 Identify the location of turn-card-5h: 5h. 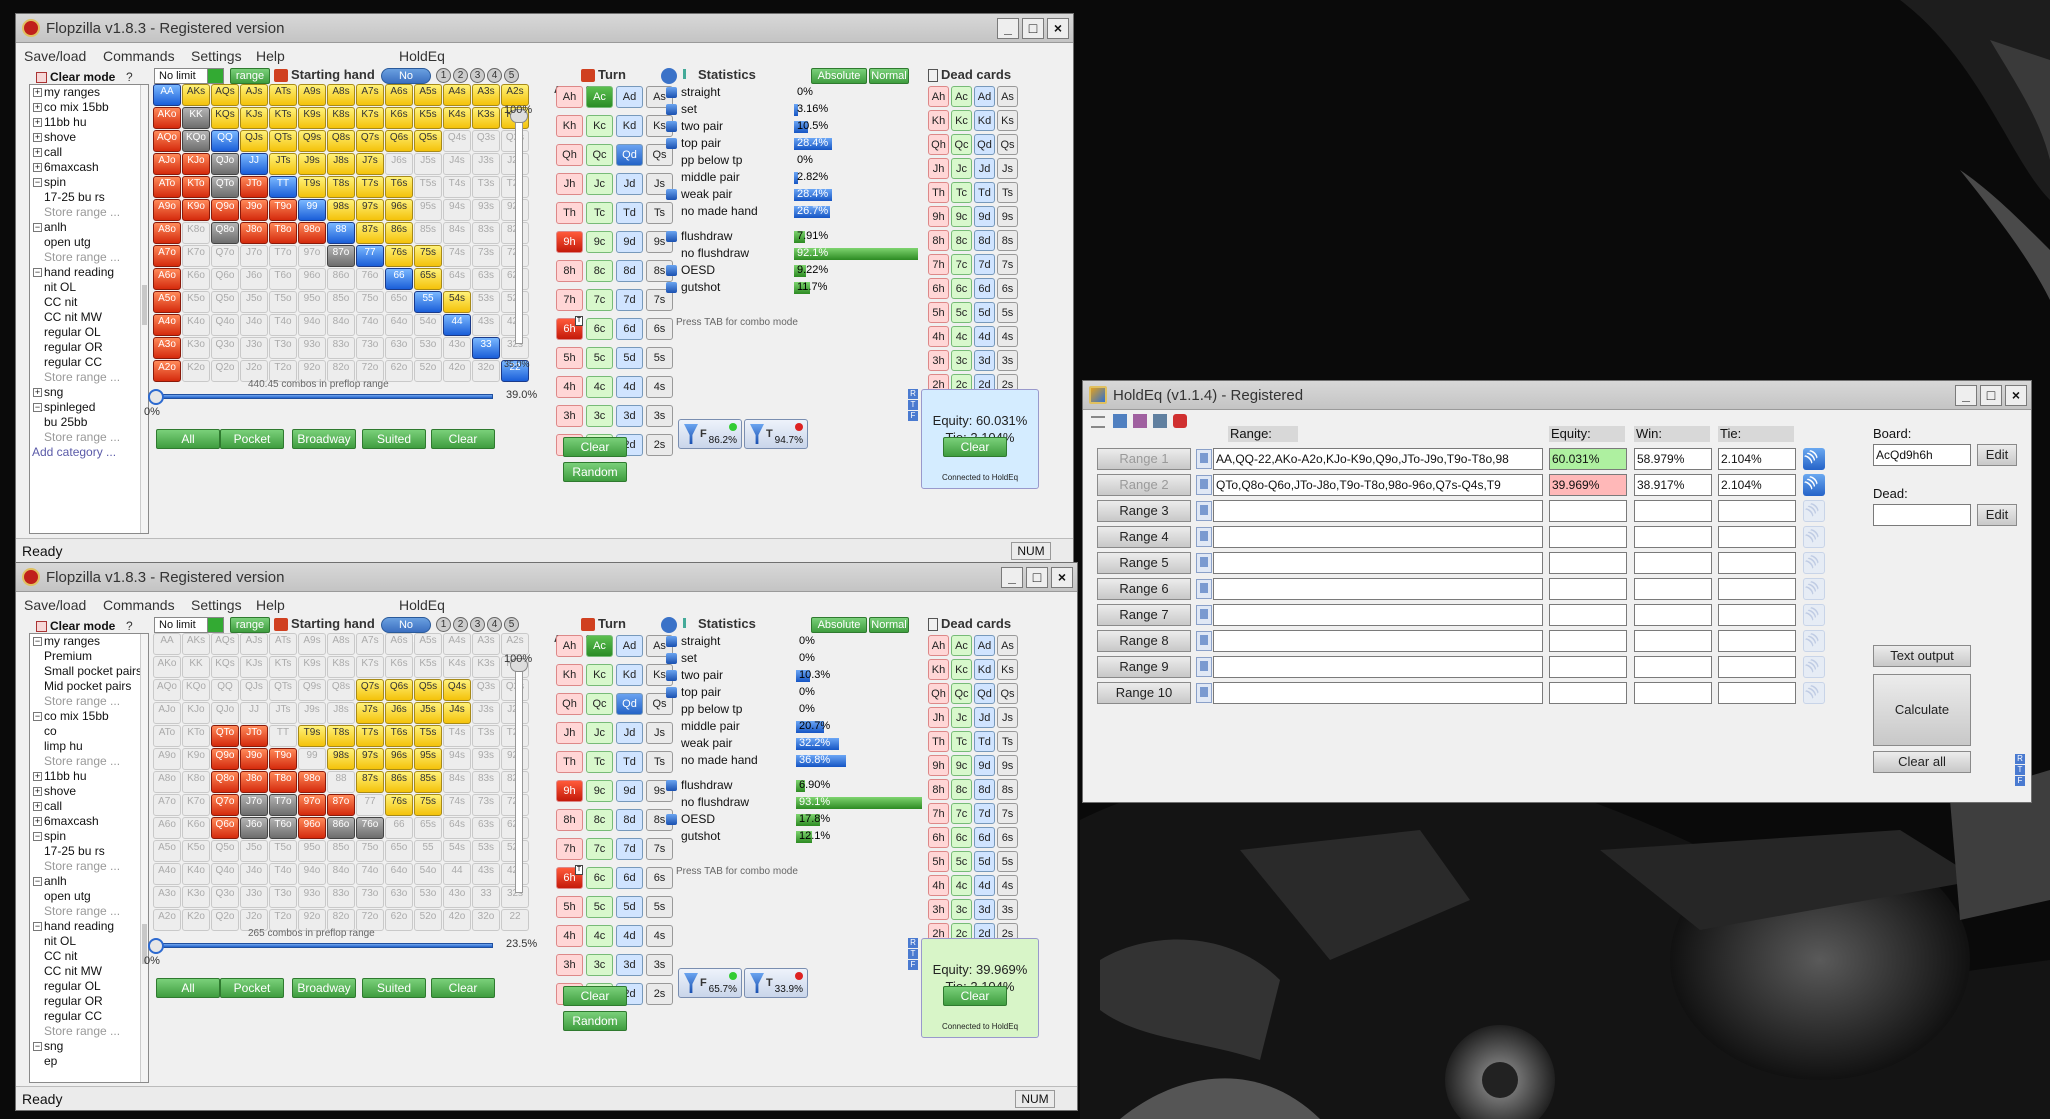
(569, 907).